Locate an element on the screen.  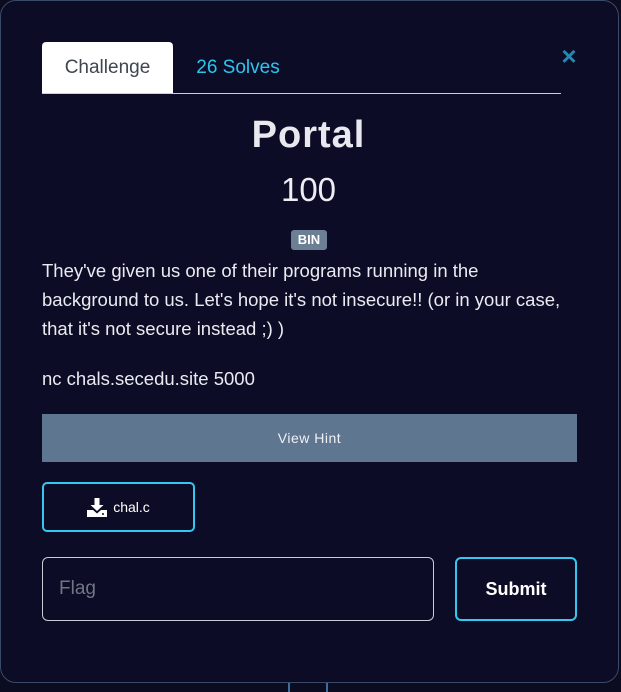
flag-input is located at coordinates (238, 589).